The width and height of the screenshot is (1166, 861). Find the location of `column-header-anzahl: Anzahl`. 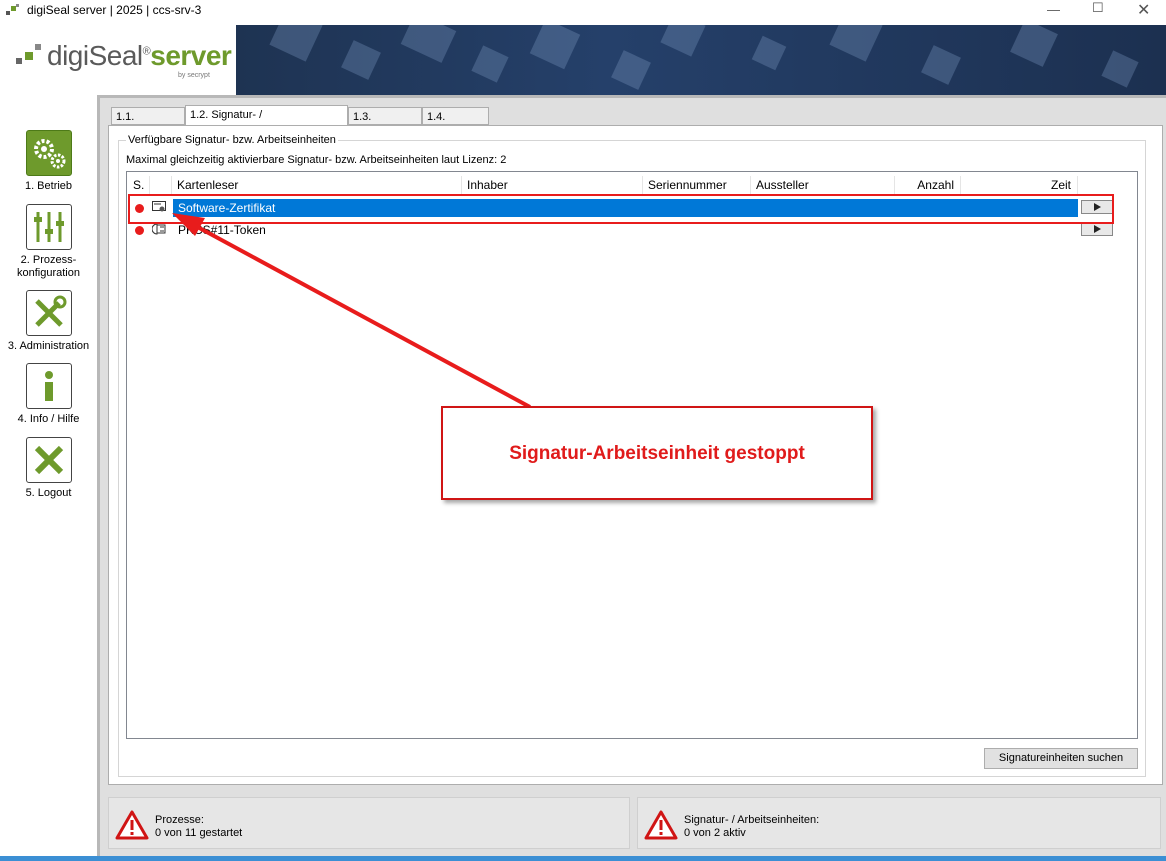

column-header-anzahl: Anzahl is located at coordinates (928, 185).